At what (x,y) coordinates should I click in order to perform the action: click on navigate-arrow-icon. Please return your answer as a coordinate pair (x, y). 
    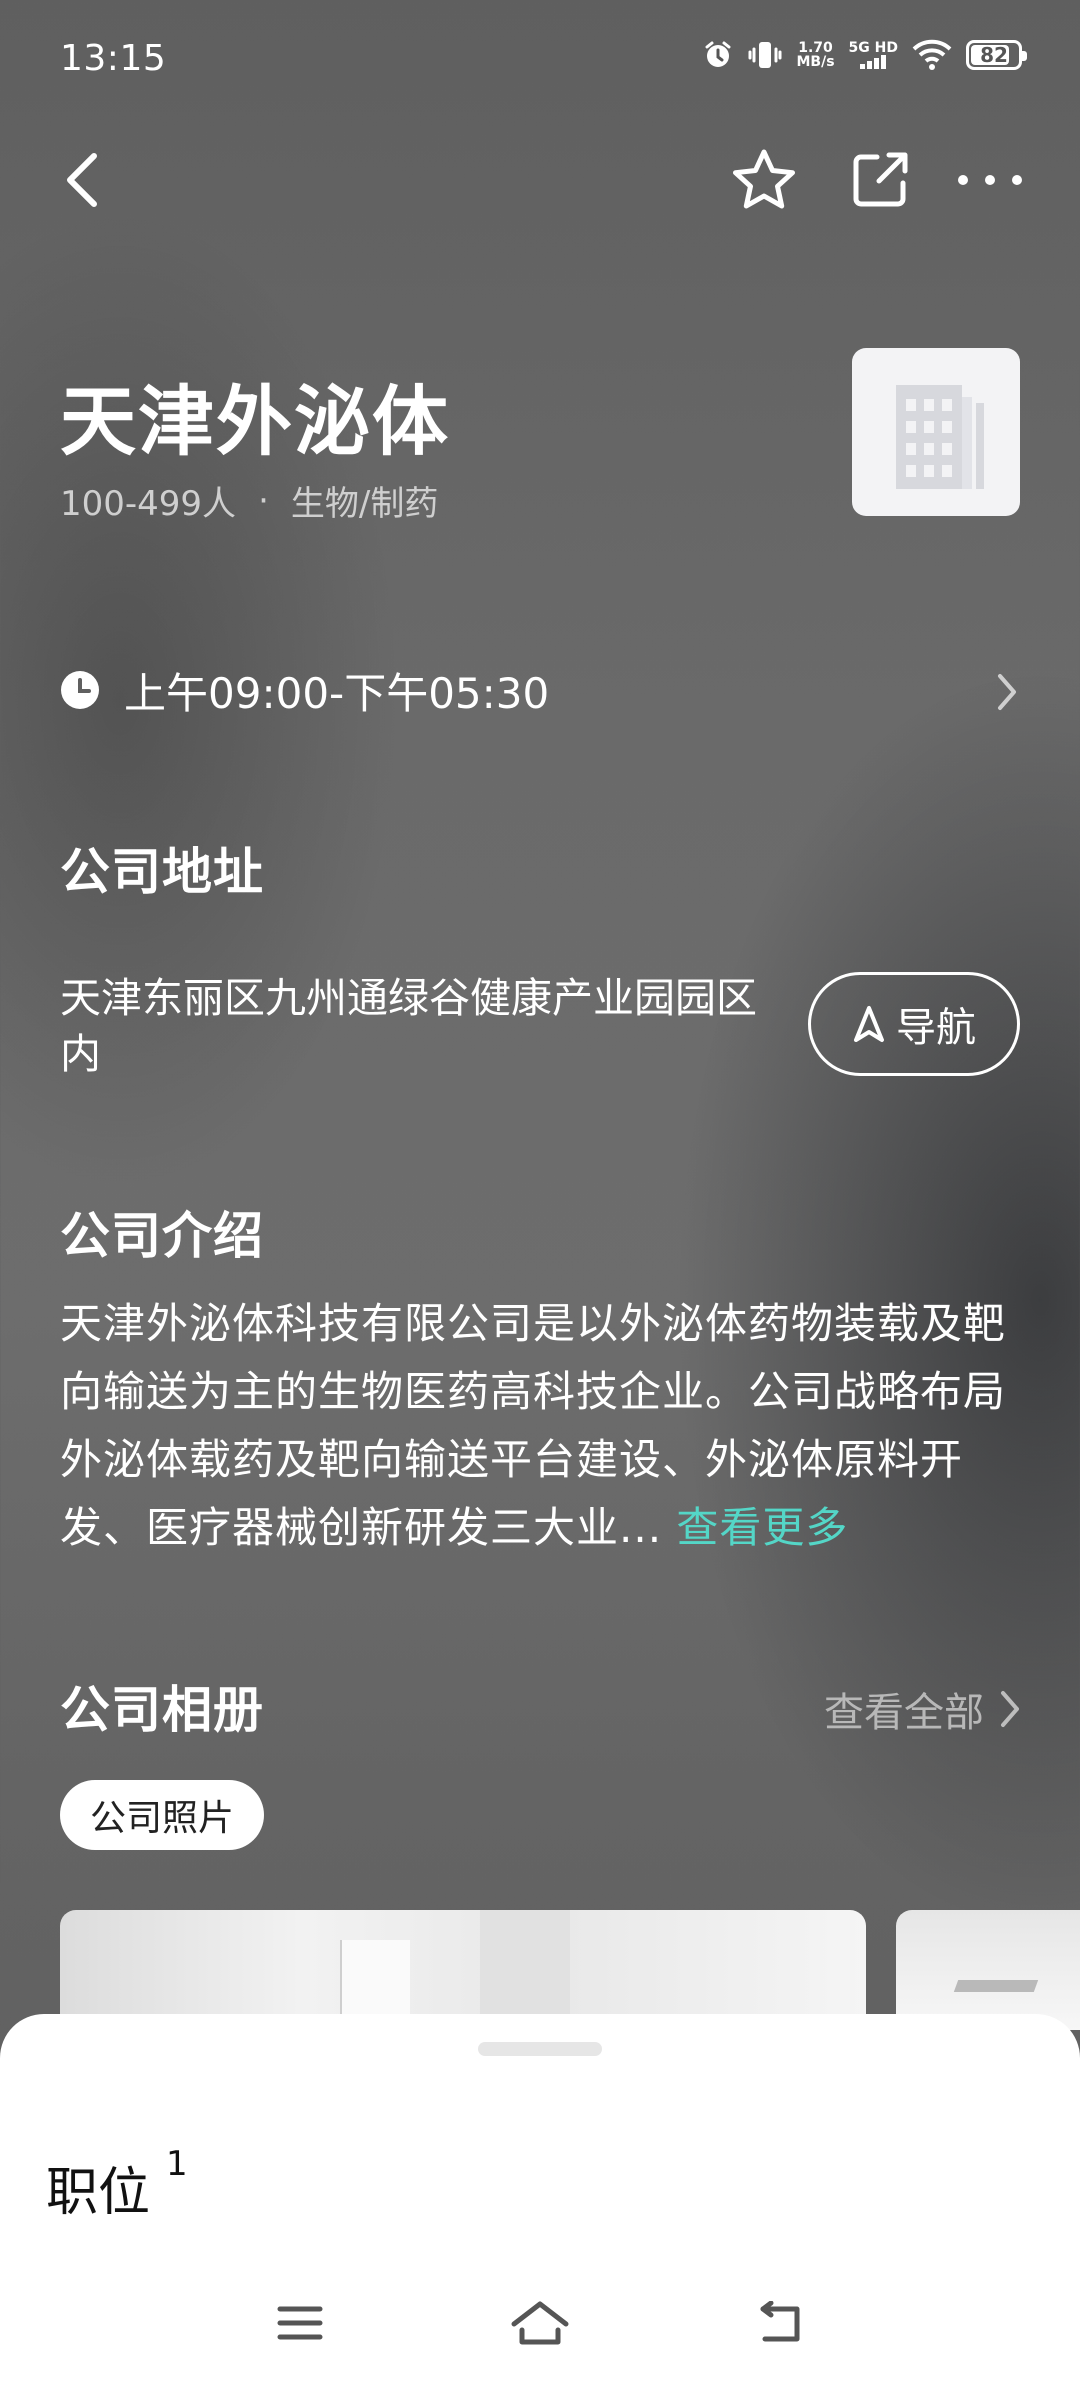
    Looking at the image, I should click on (869, 1024).